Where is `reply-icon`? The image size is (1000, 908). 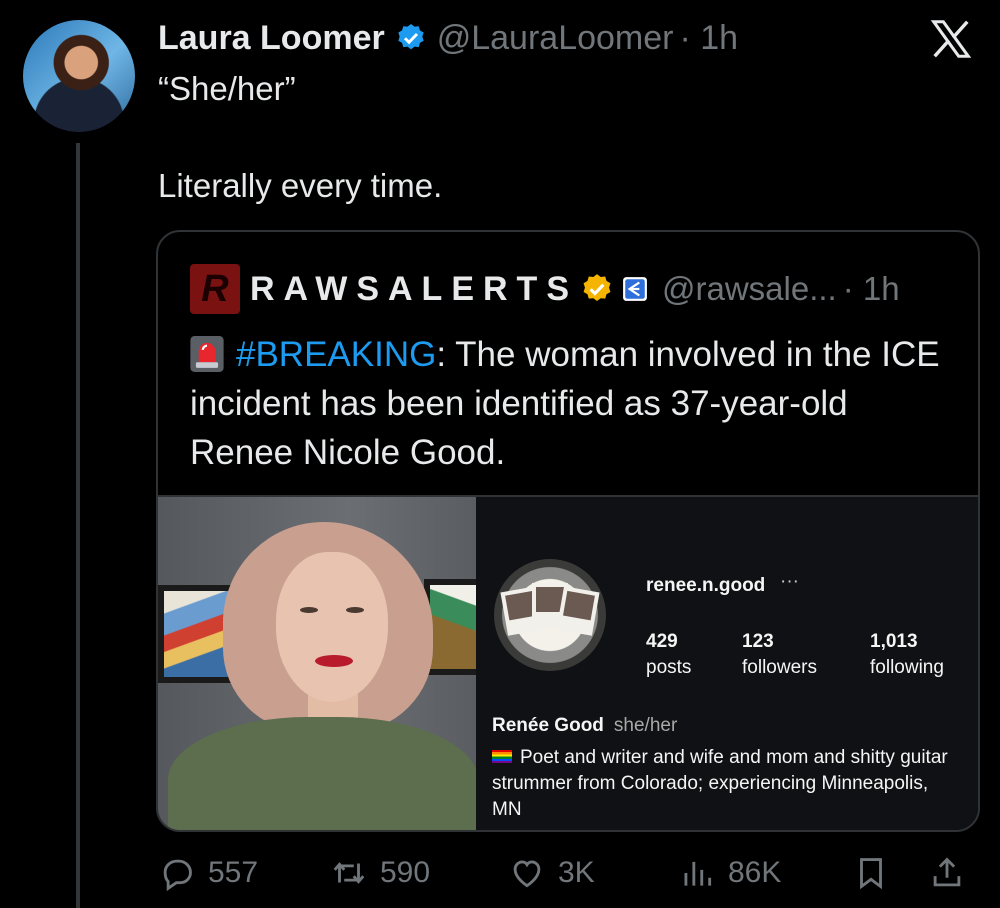 reply-icon is located at coordinates (177, 875).